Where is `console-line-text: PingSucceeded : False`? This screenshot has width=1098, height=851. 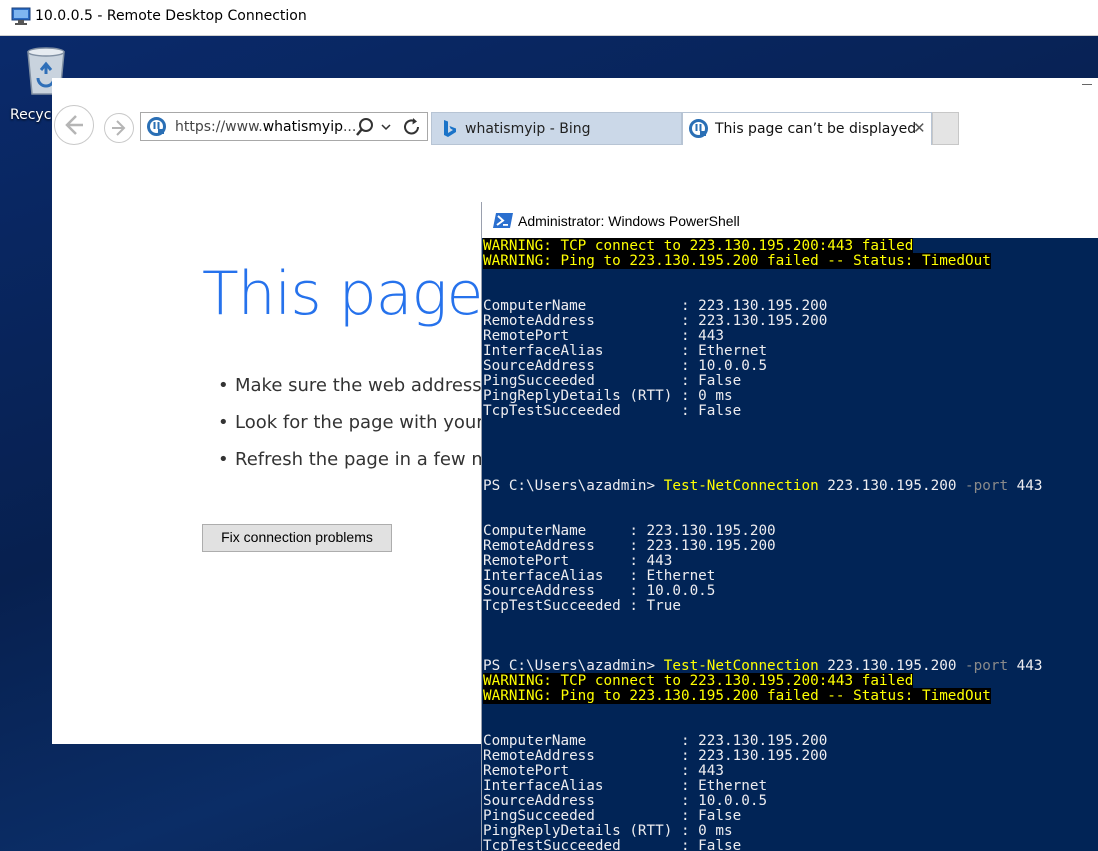 console-line-text: PingSucceeded : False is located at coordinates (612, 816).